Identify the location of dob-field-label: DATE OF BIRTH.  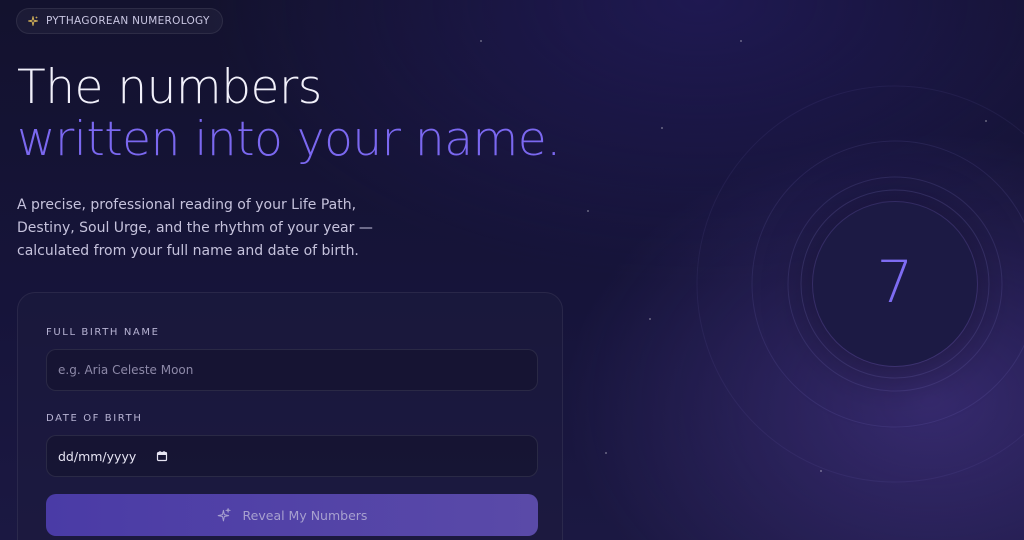
(94, 418).